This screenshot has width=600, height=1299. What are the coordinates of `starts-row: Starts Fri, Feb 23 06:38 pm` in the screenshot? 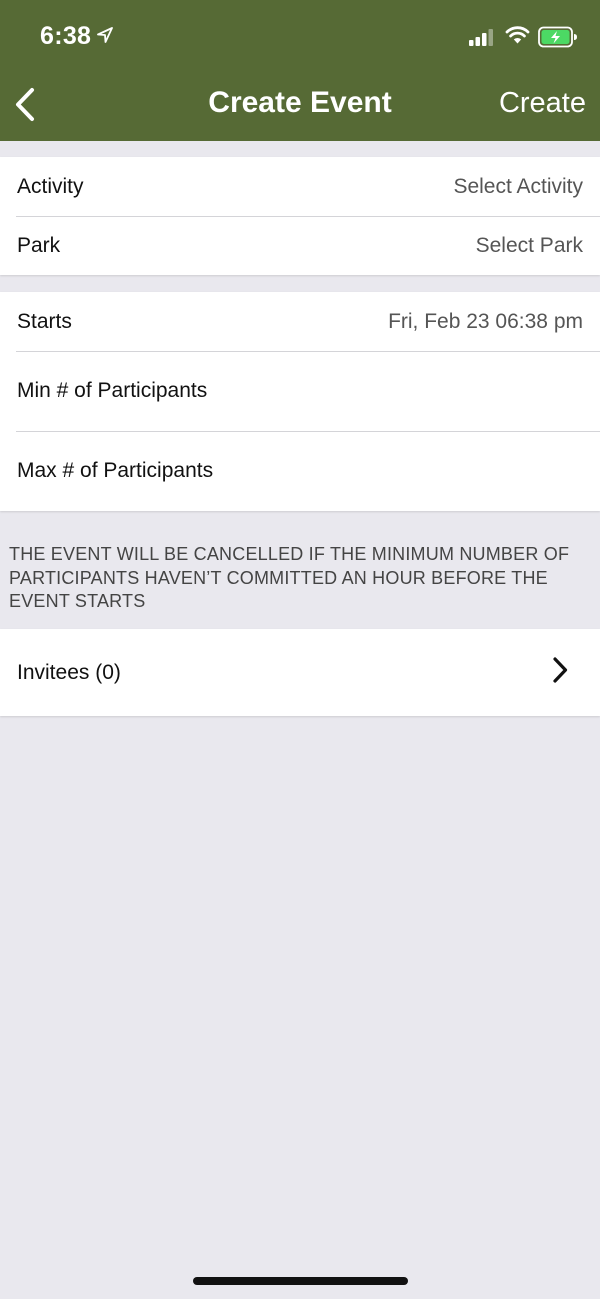 It's located at (300, 321).